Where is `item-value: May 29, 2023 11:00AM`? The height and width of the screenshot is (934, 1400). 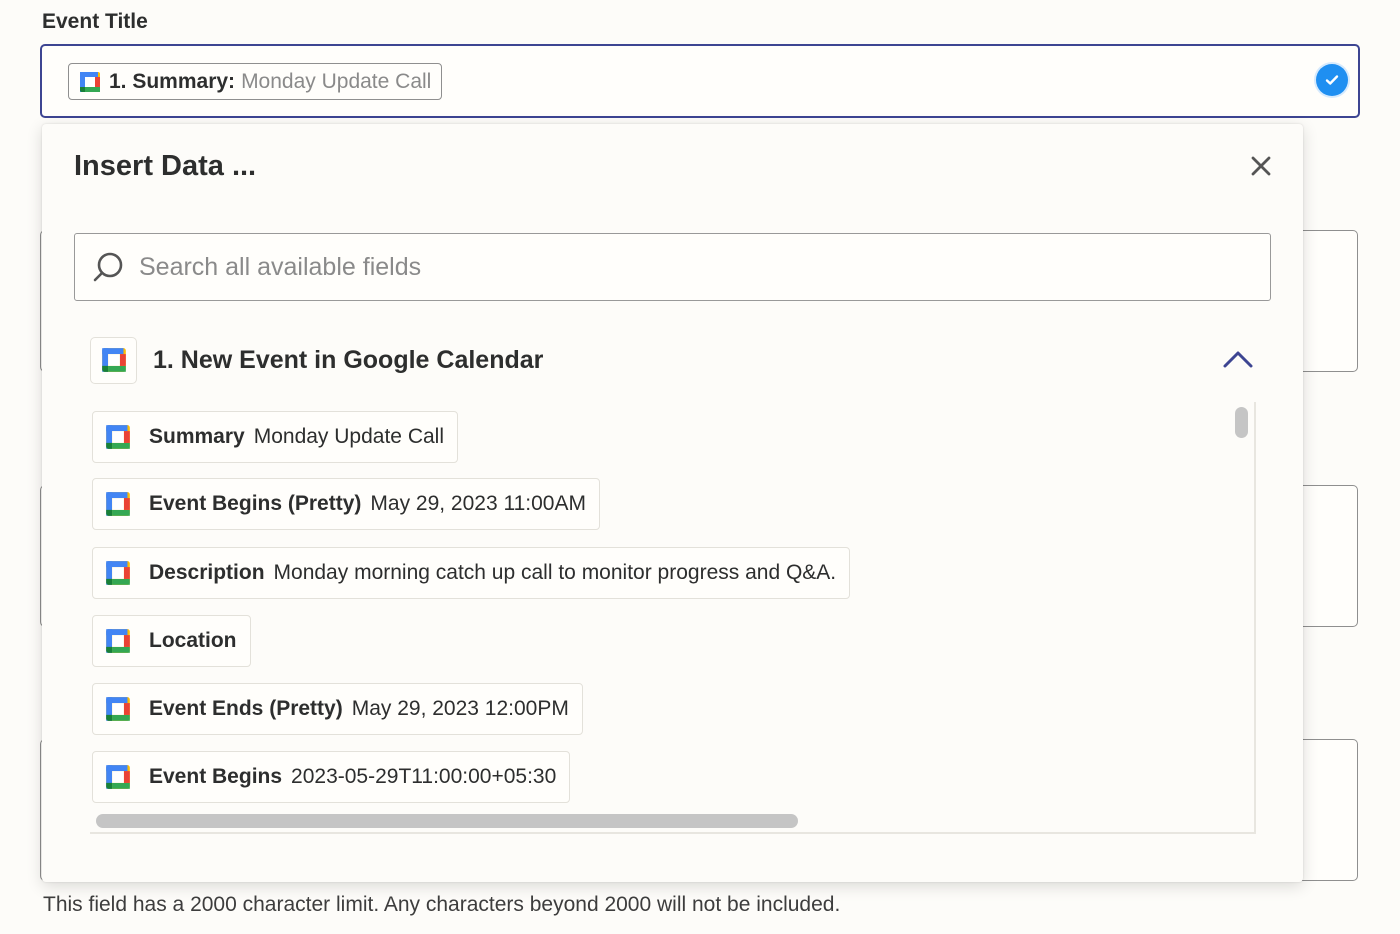 item-value: May 29, 2023 11:00AM is located at coordinates (478, 503).